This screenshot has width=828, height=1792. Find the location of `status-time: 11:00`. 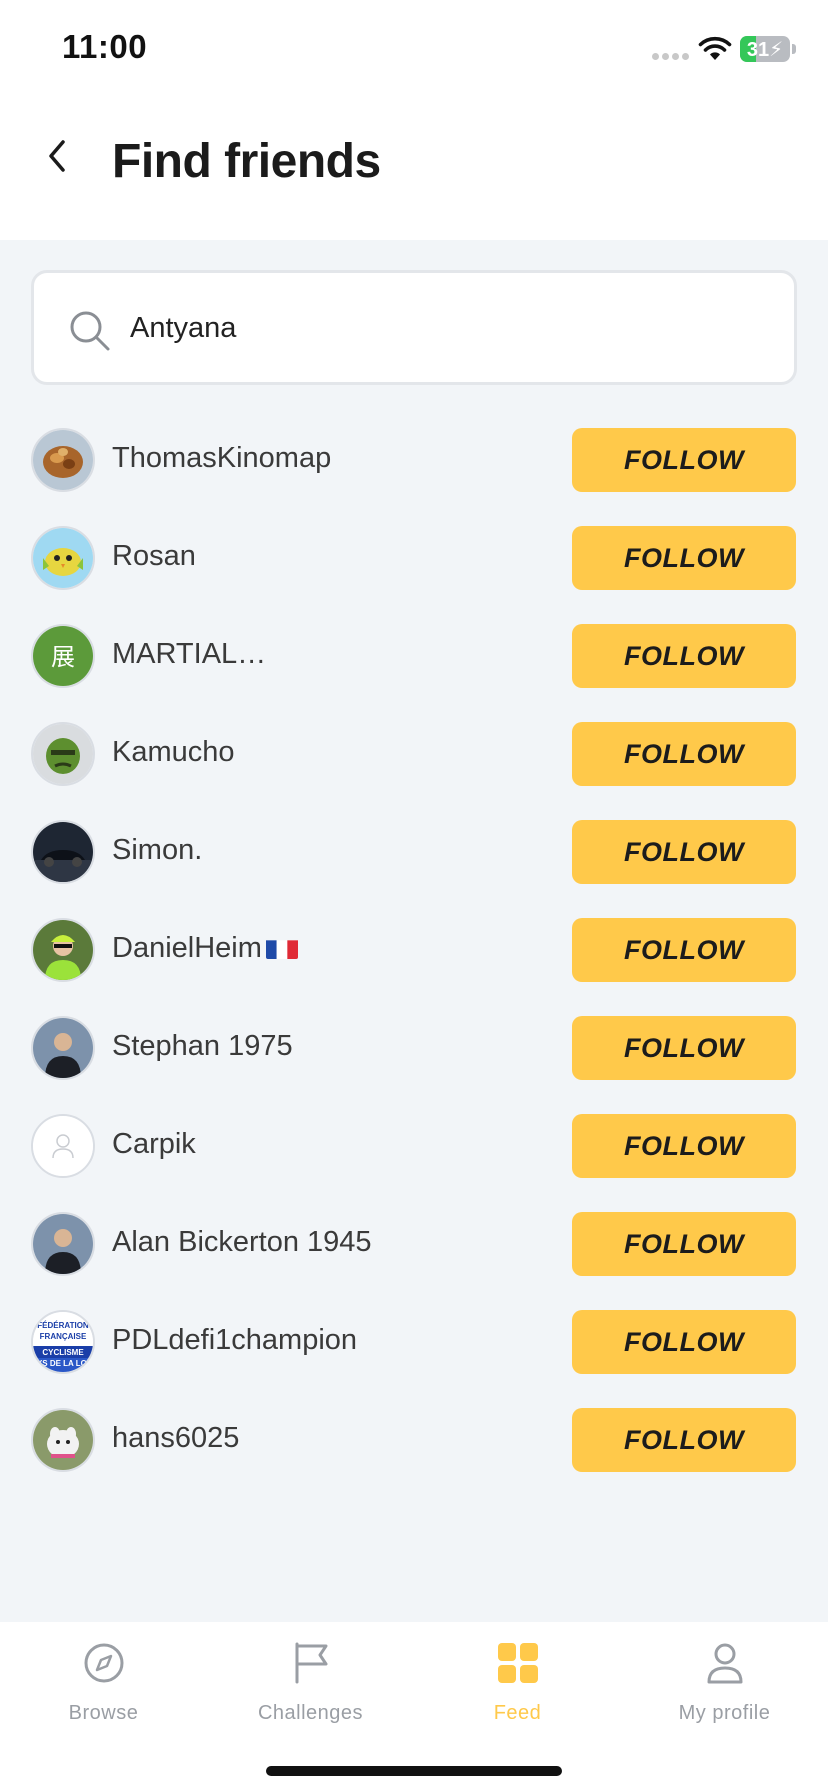

status-time: 11:00 is located at coordinates (105, 46).